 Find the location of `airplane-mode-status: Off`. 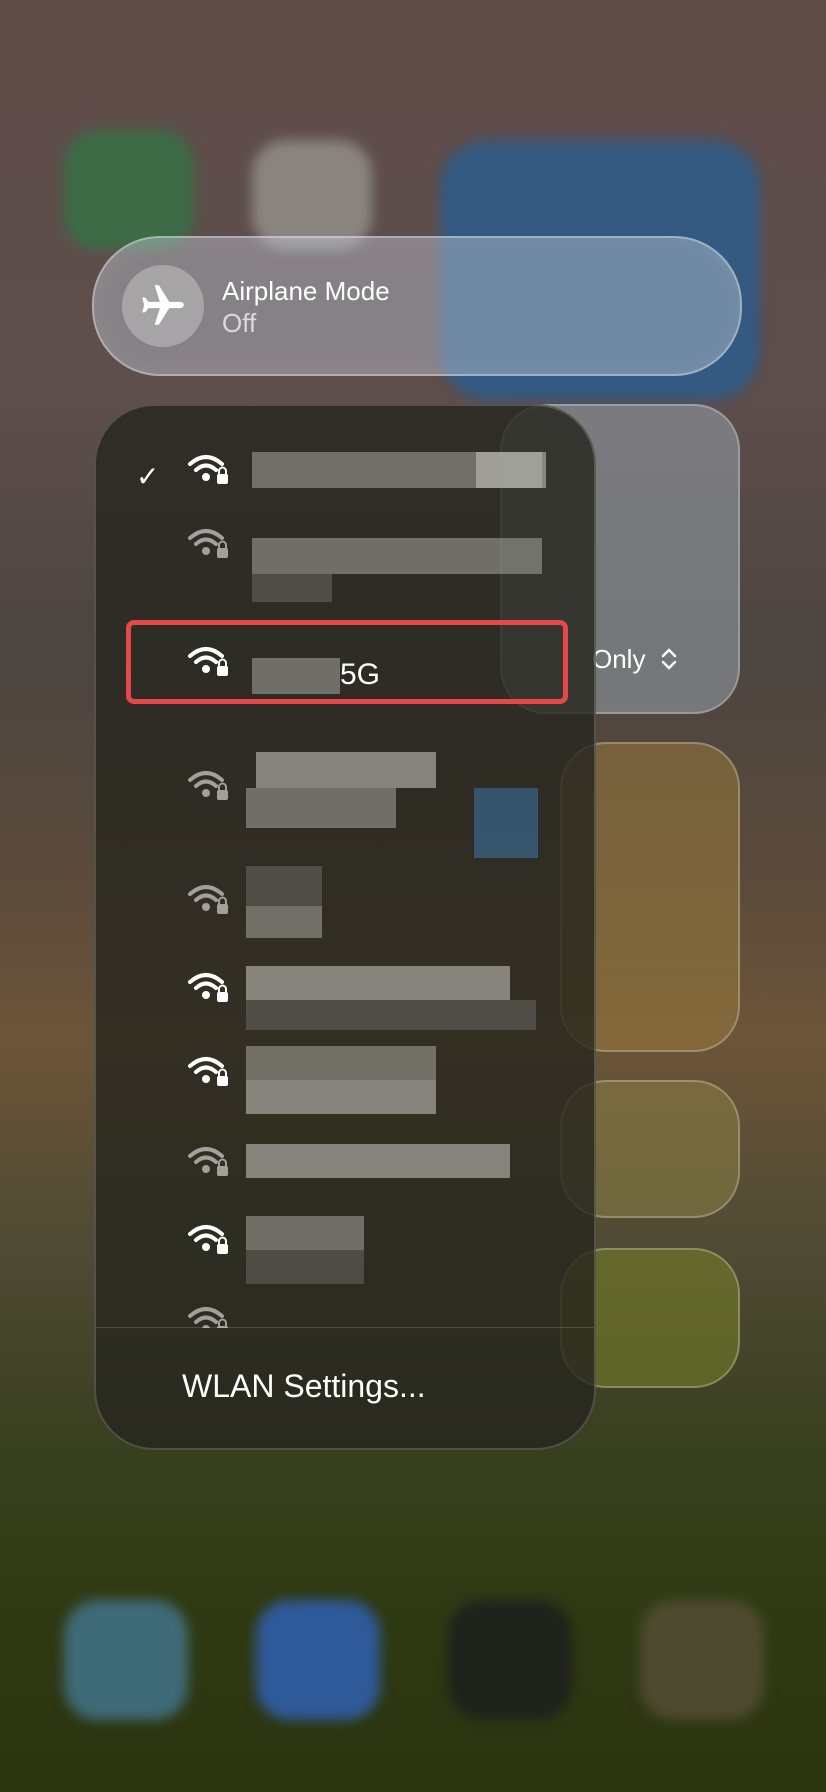

airplane-mode-status: Off is located at coordinates (239, 323).